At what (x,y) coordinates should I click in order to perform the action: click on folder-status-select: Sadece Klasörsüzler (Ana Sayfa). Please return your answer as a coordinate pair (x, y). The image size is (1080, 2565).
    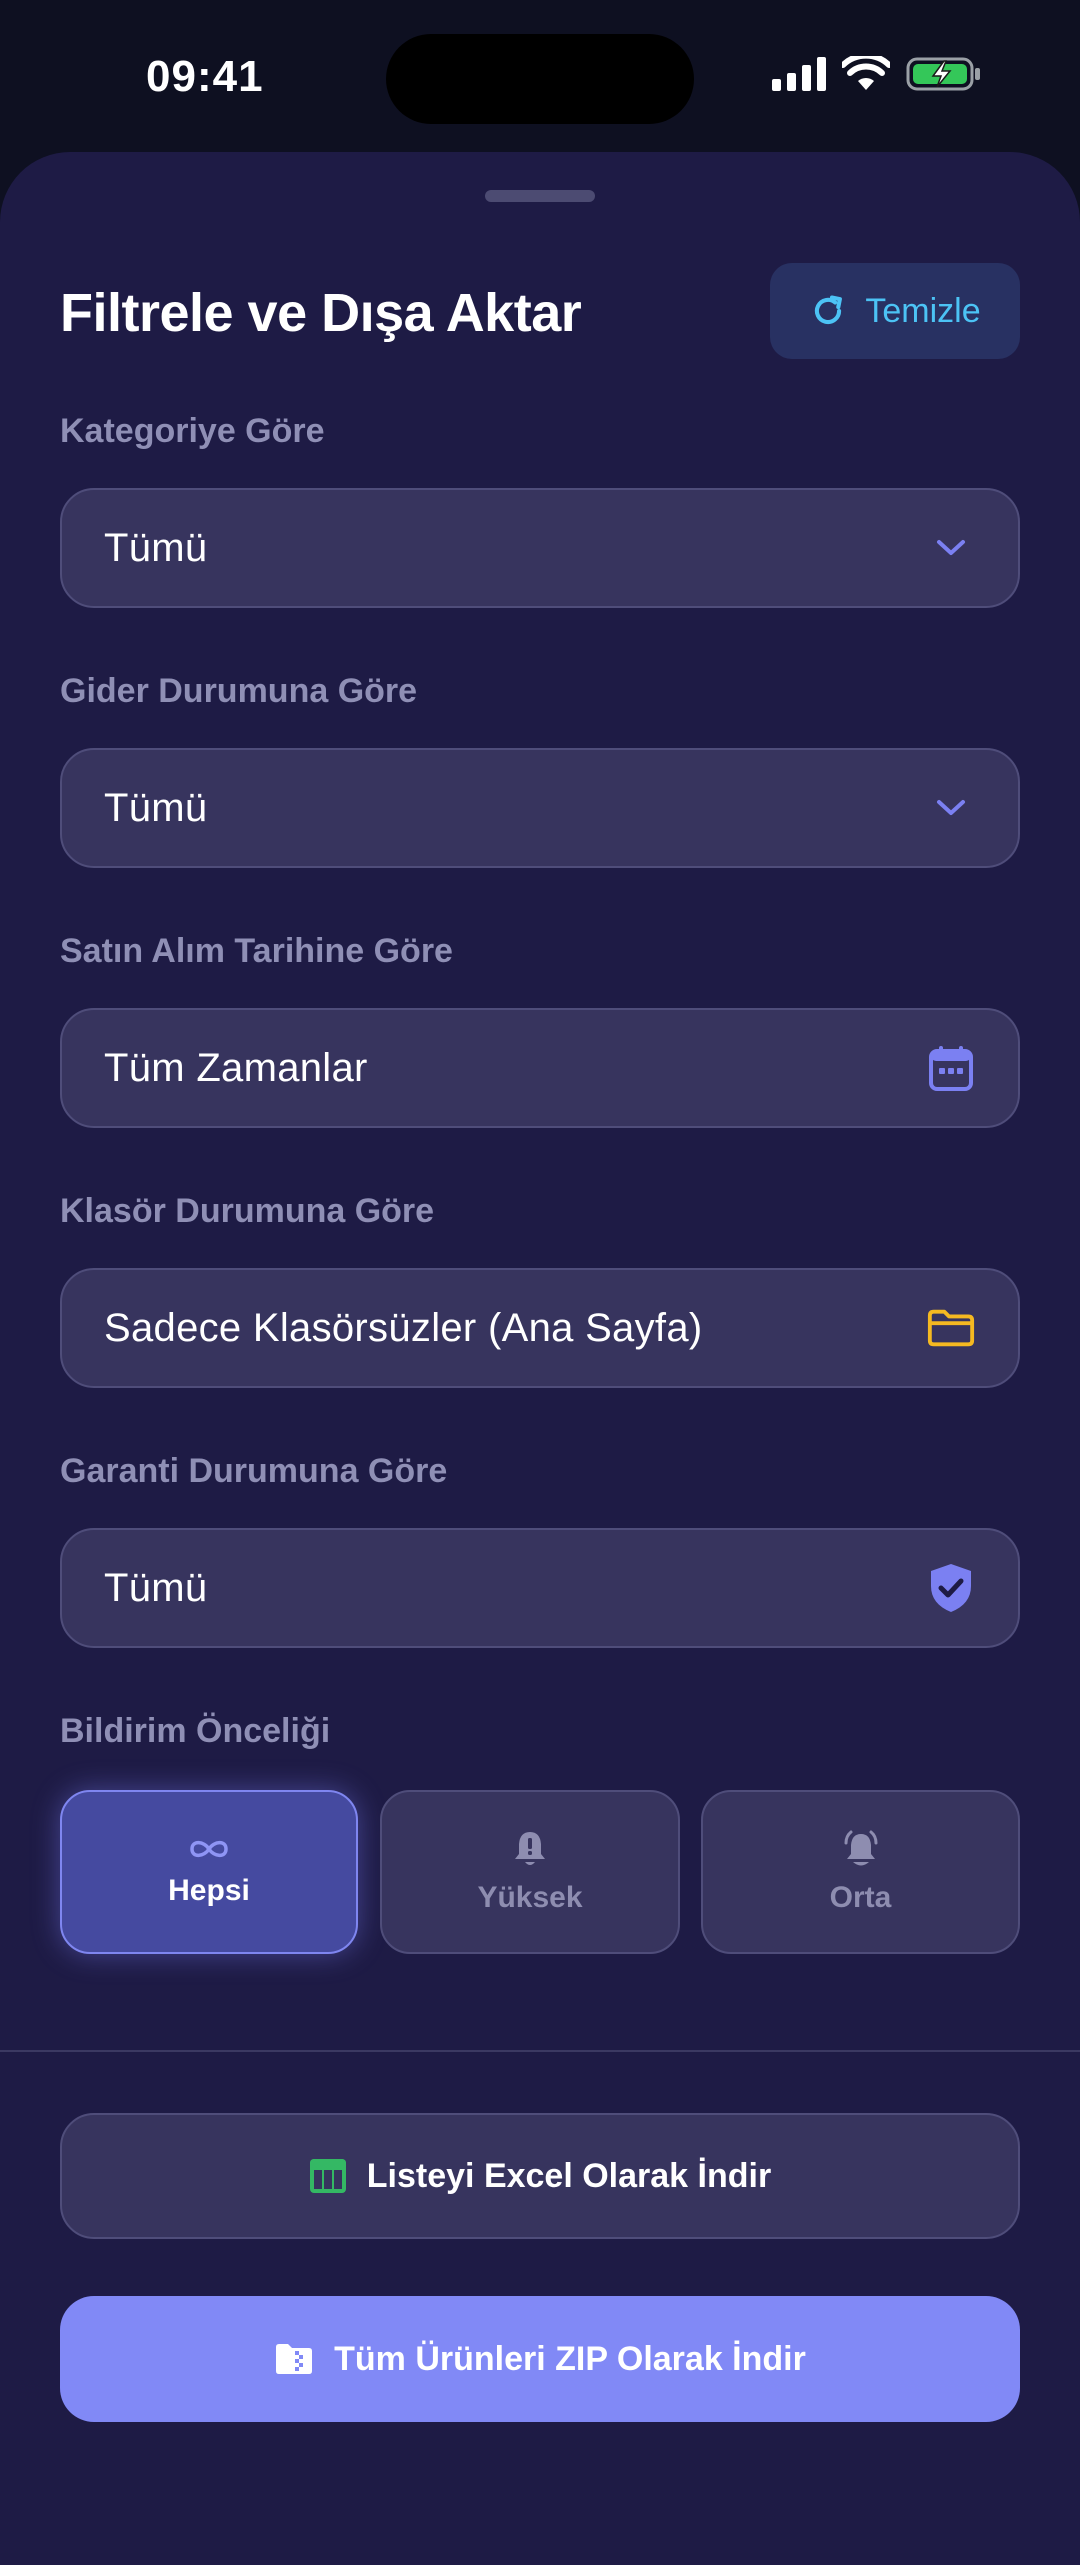
    Looking at the image, I should click on (540, 1328).